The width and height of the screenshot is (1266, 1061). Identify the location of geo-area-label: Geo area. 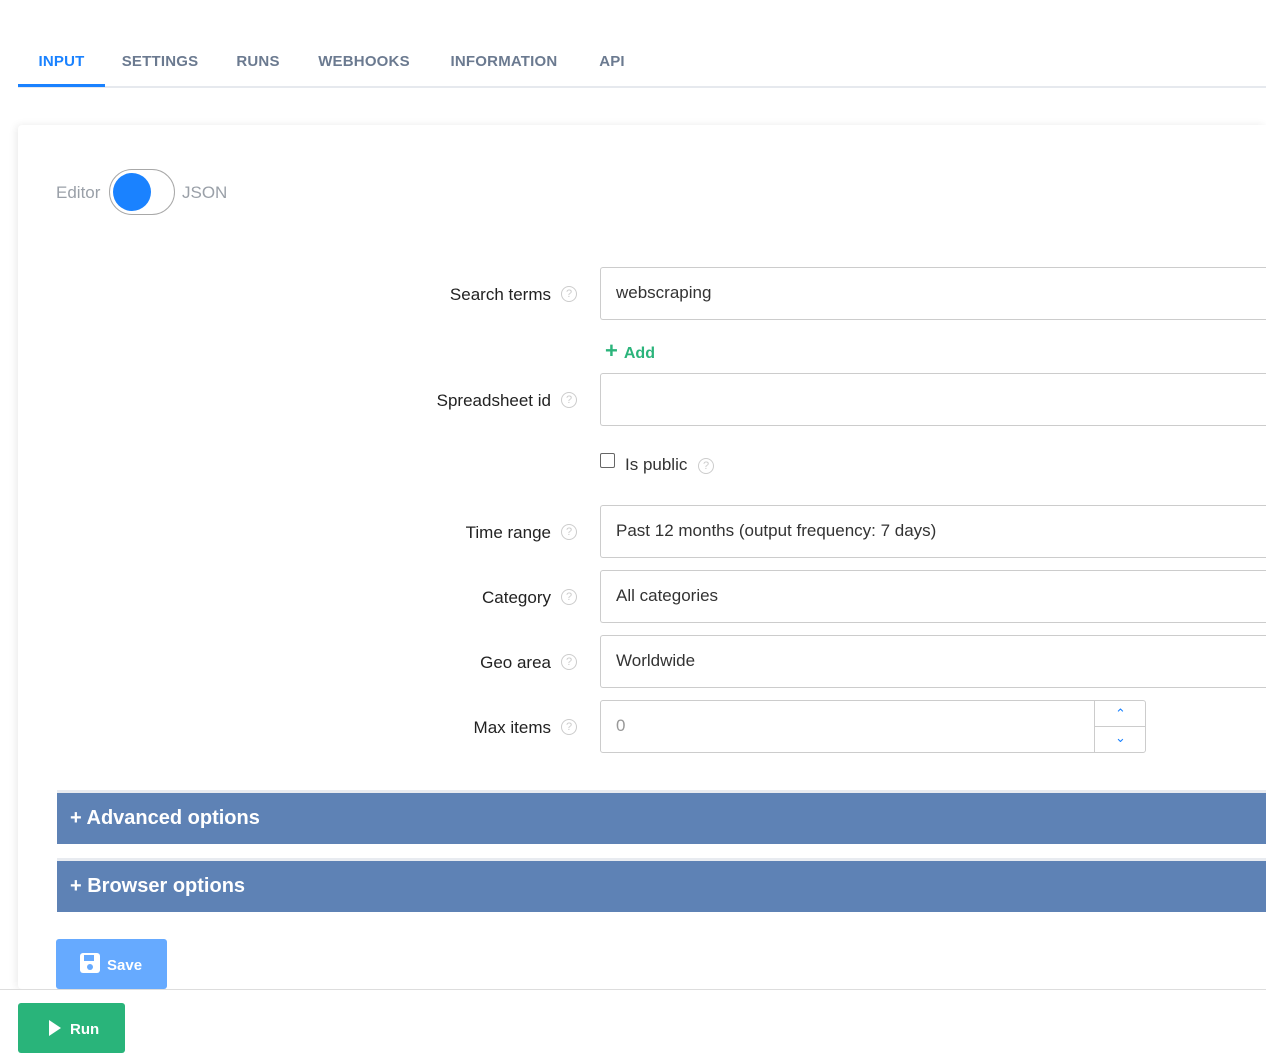
(515, 662).